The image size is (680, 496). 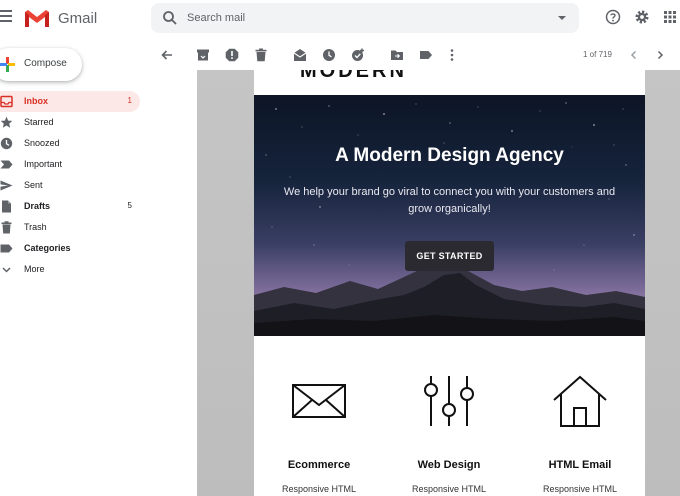 I want to click on sidebar-item-trash: Trash, so click(x=70, y=227).